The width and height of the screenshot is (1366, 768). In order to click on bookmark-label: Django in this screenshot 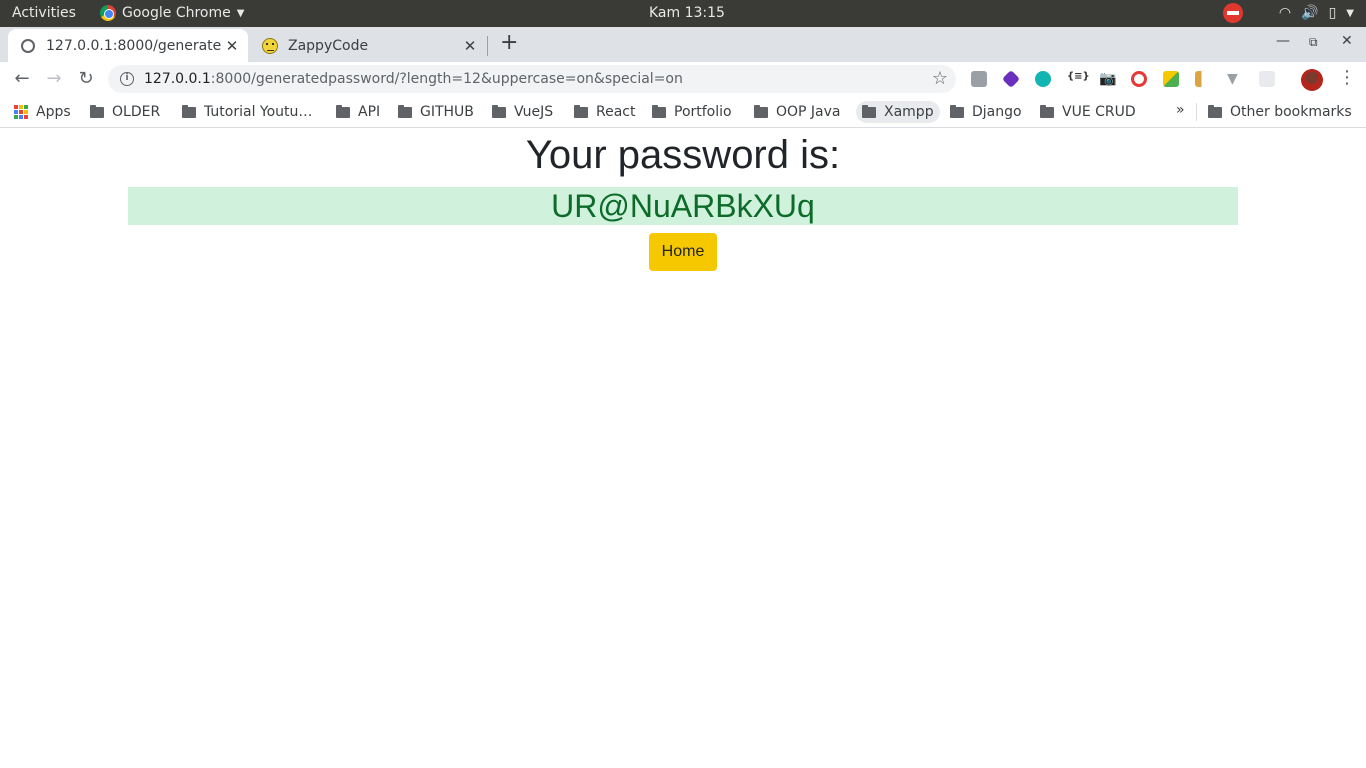, I will do `click(997, 112)`.